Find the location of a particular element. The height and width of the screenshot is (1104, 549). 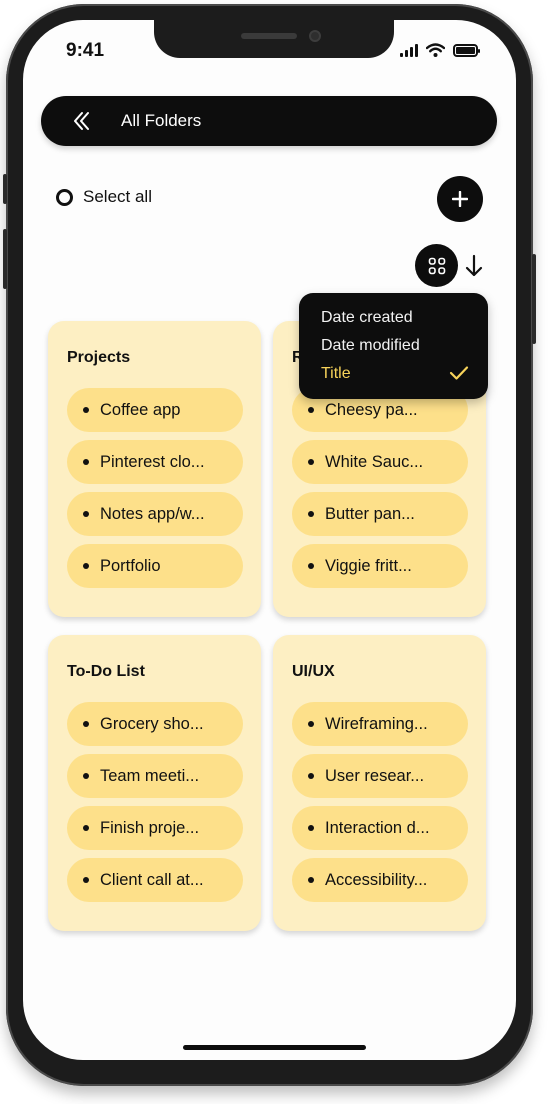

speaker is located at coordinates (269, 36).